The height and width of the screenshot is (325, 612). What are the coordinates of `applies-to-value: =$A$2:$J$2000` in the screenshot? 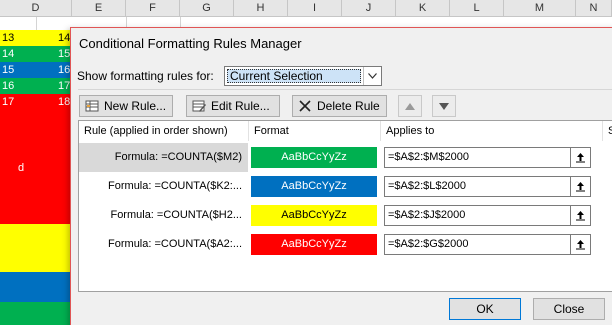 It's located at (427, 215).